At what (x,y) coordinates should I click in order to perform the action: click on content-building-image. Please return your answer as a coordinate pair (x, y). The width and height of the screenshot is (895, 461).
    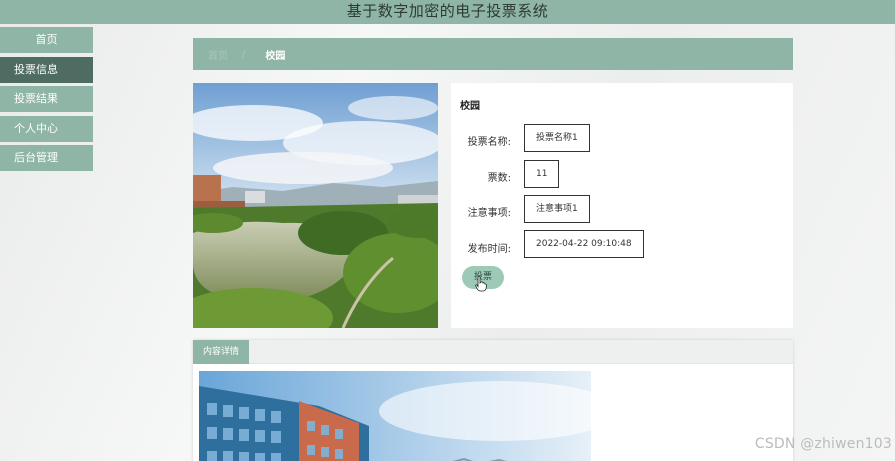
    Looking at the image, I should click on (395, 416).